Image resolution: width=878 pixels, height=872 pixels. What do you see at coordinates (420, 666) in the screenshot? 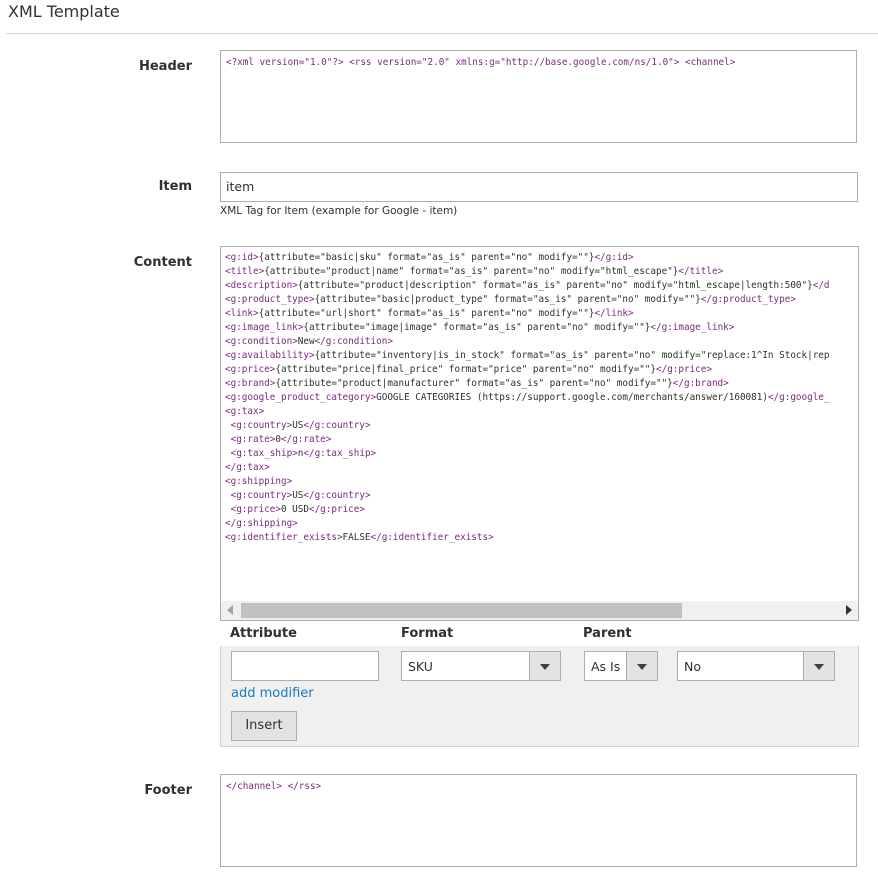
I see `attribute-select-value: SKU` at bounding box center [420, 666].